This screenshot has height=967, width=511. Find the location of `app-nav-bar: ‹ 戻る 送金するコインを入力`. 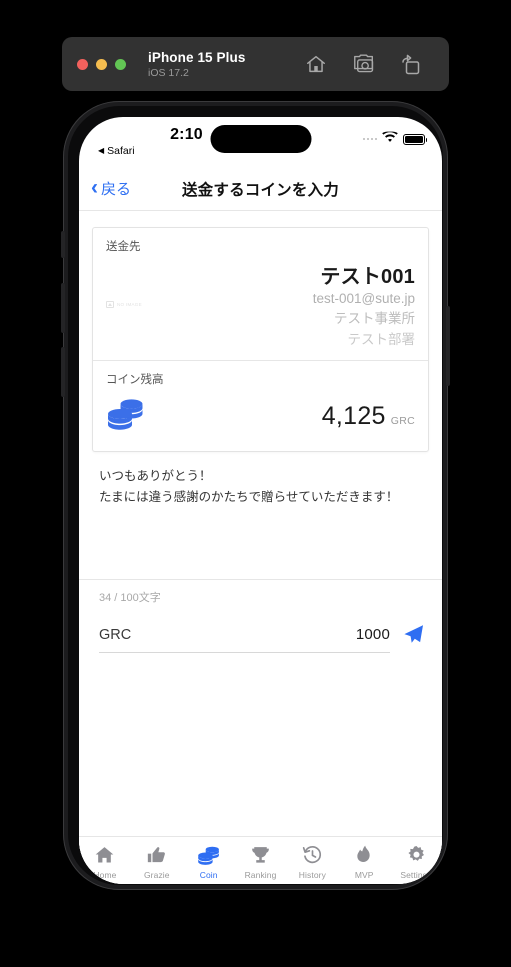

app-nav-bar: ‹ 戻る 送金するコインを入力 is located at coordinates (260, 189).